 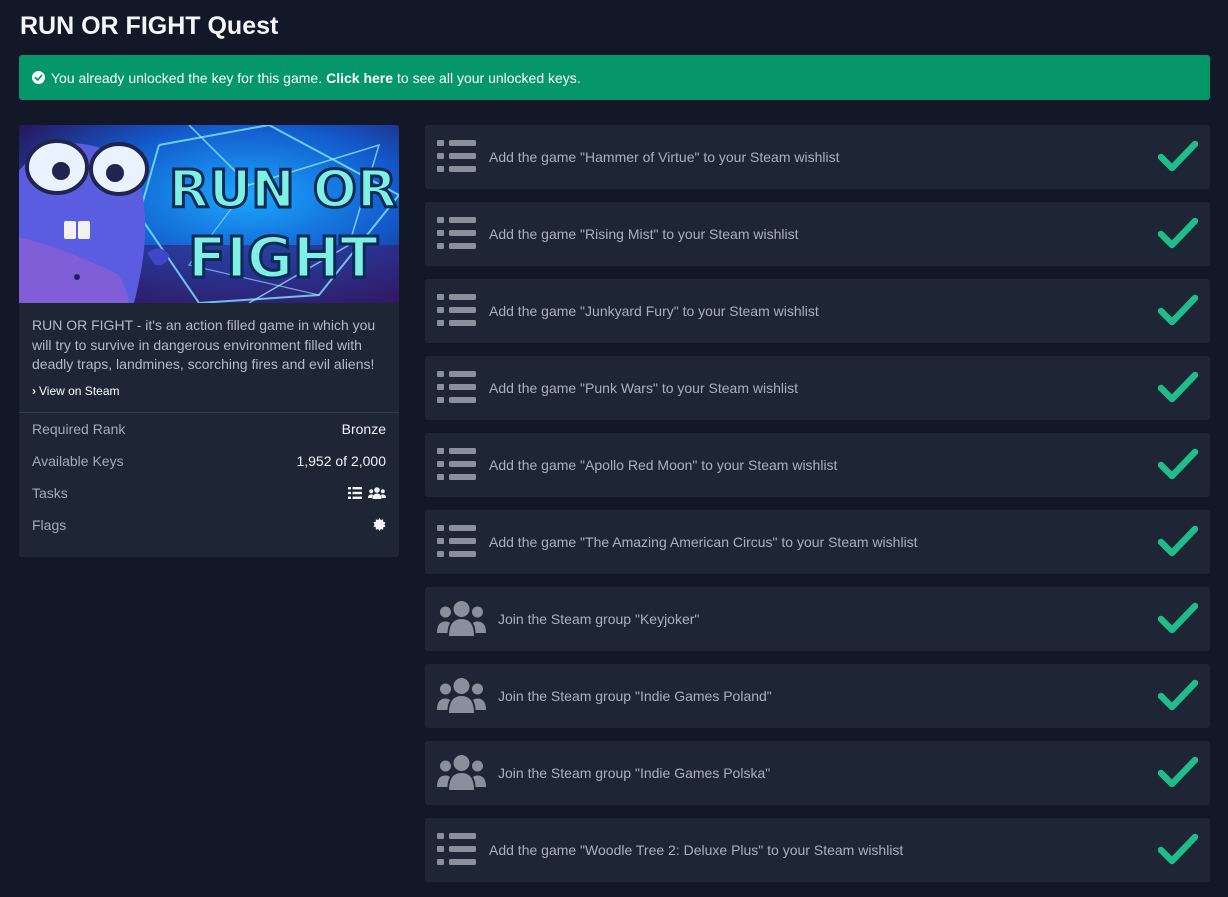 I want to click on unlocked-keys-link: Click here, so click(x=359, y=78).